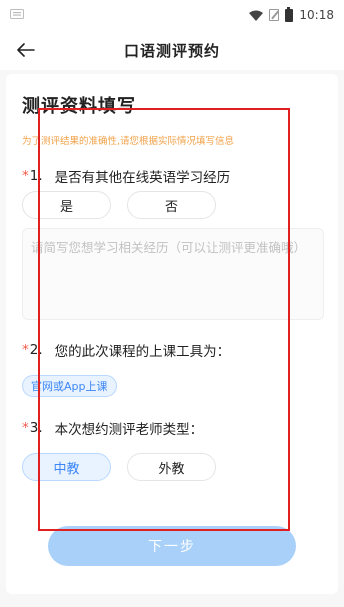  Describe the element at coordinates (142, 352) in the screenshot. I see `question-label: 您的此次课程的上课工具为：` at that location.